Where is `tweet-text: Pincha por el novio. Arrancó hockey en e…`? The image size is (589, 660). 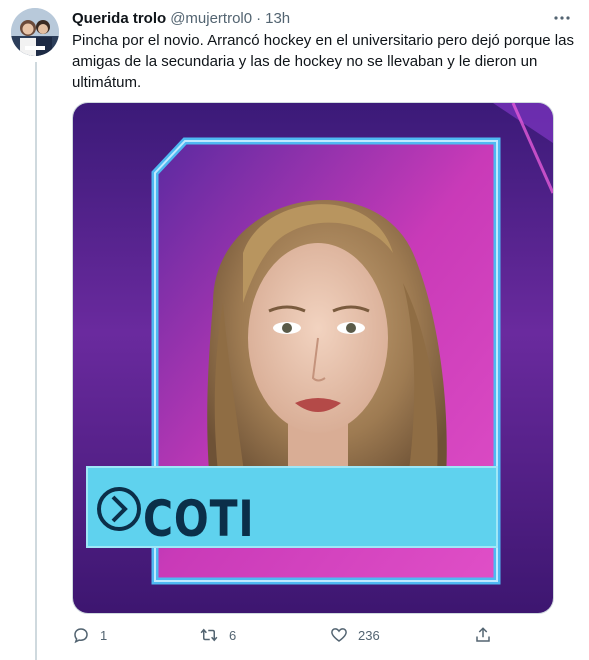 tweet-text: Pincha por el novio. Arrancó hockey en e… is located at coordinates (323, 61).